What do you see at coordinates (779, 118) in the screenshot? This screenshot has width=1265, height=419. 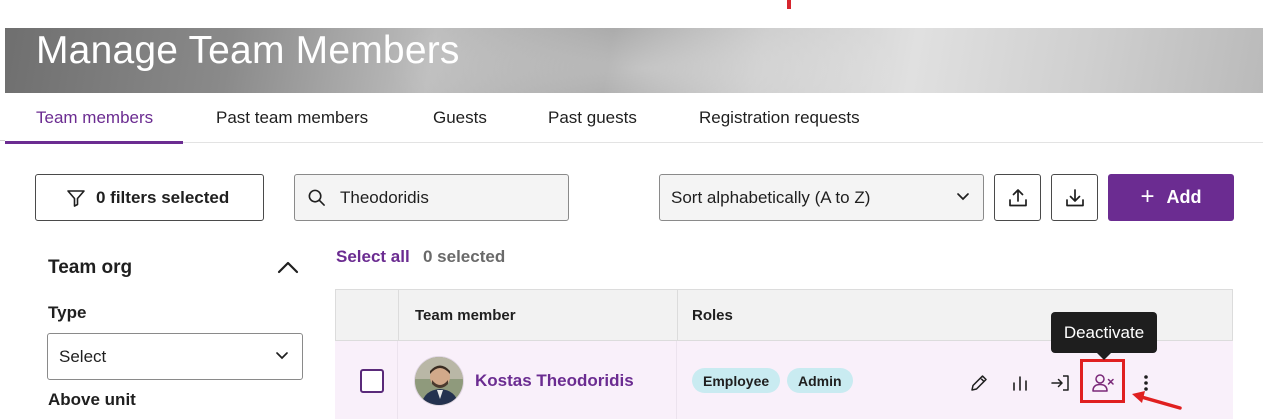 I see `tab-registration-requests: Registration requests` at bounding box center [779, 118].